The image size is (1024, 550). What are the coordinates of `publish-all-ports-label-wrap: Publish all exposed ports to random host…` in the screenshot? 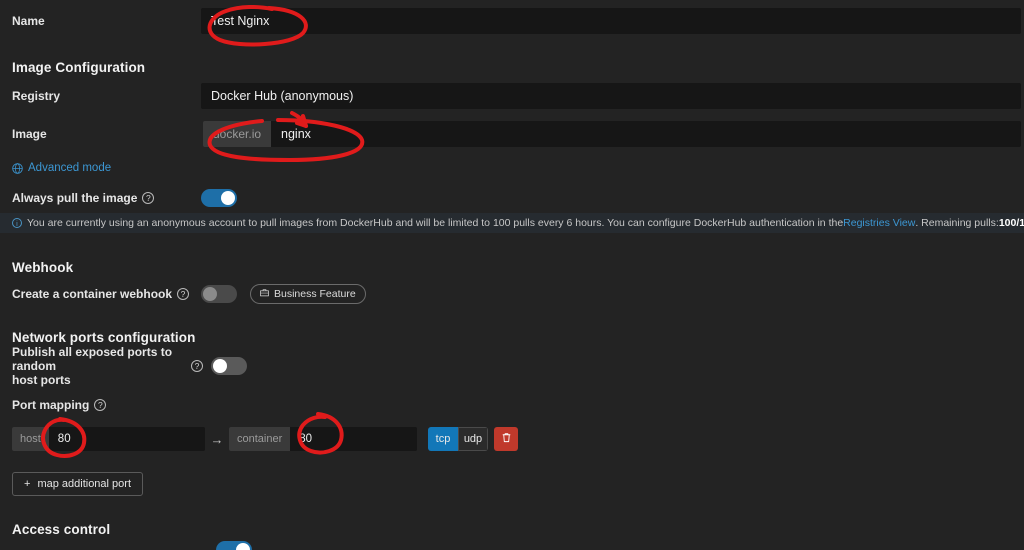 It's located at (95, 366).